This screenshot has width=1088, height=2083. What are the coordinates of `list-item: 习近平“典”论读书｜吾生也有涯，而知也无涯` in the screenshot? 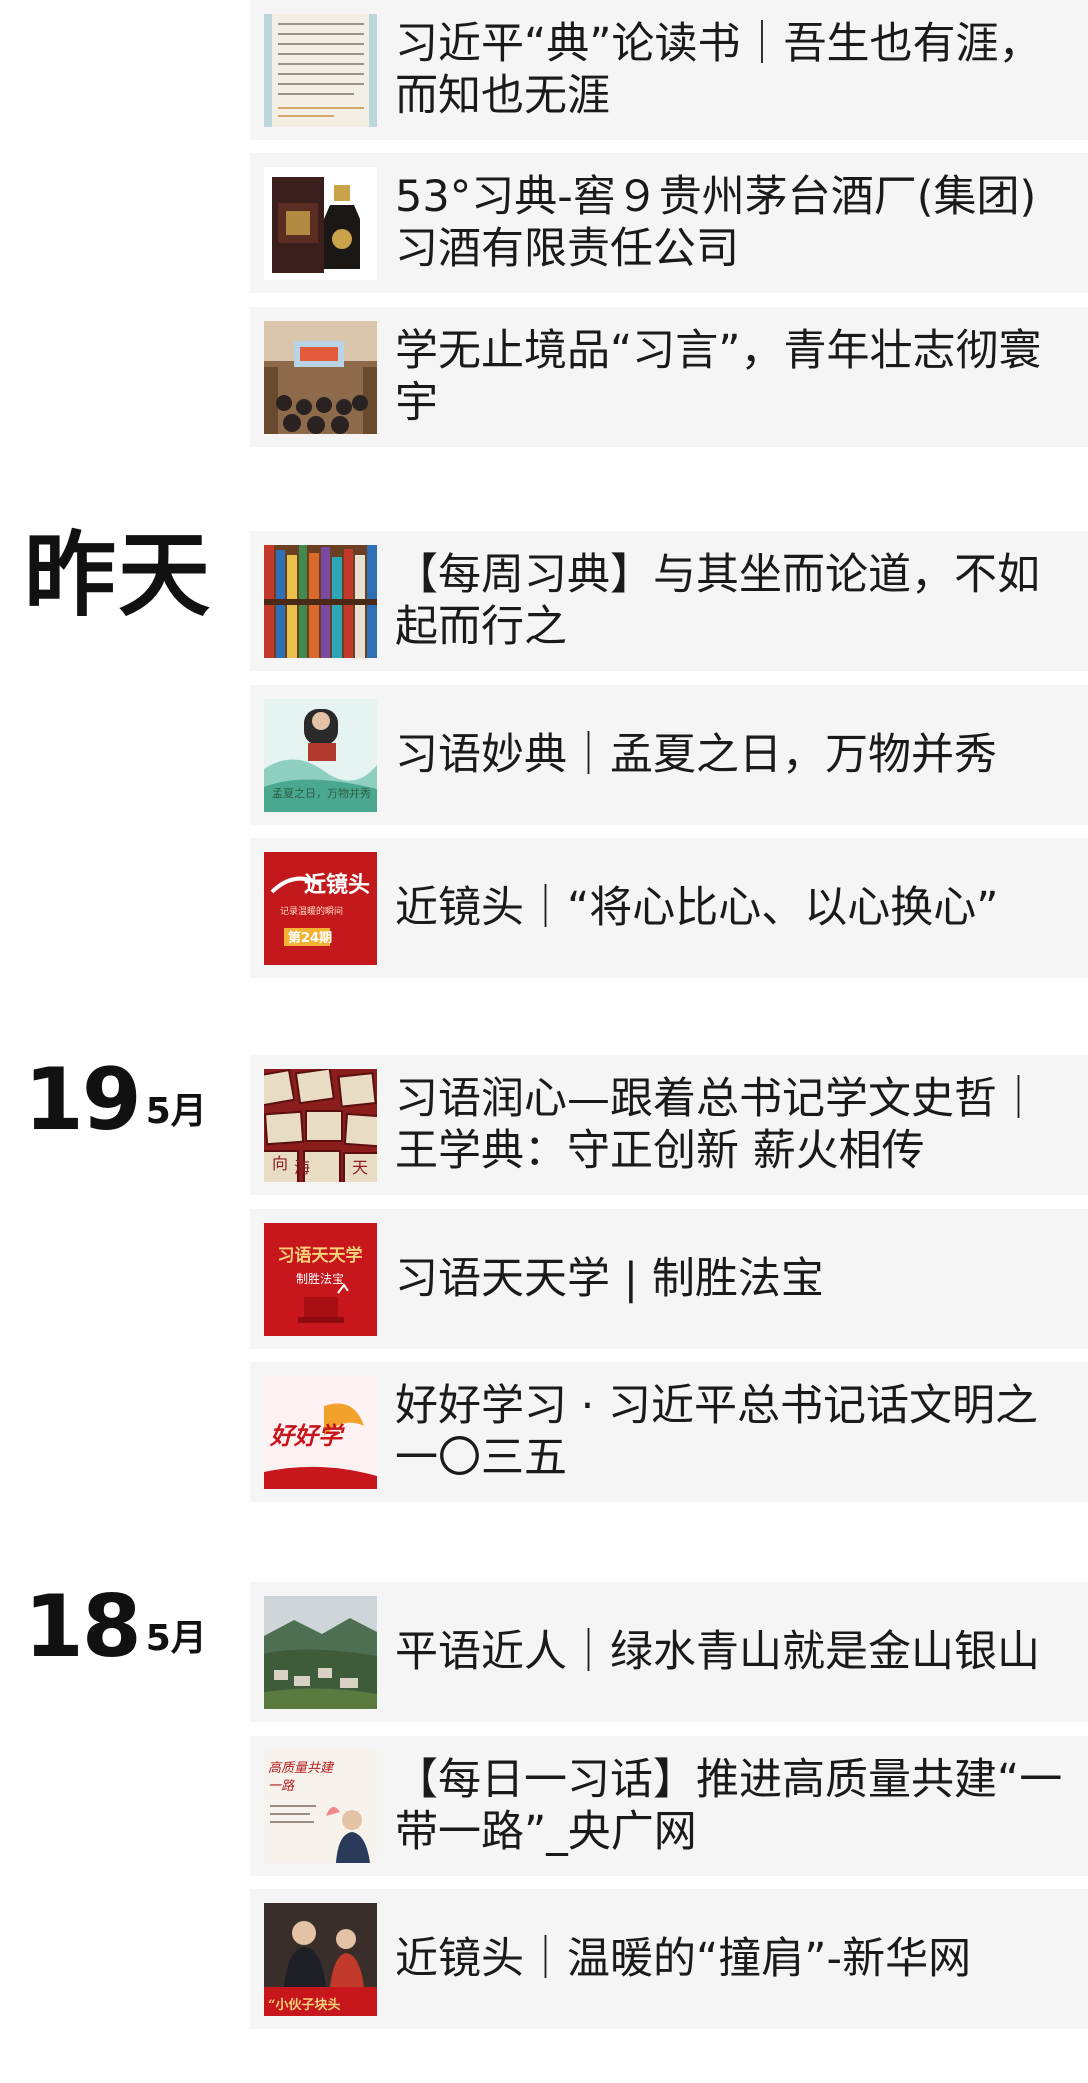 It's located at (669, 70).